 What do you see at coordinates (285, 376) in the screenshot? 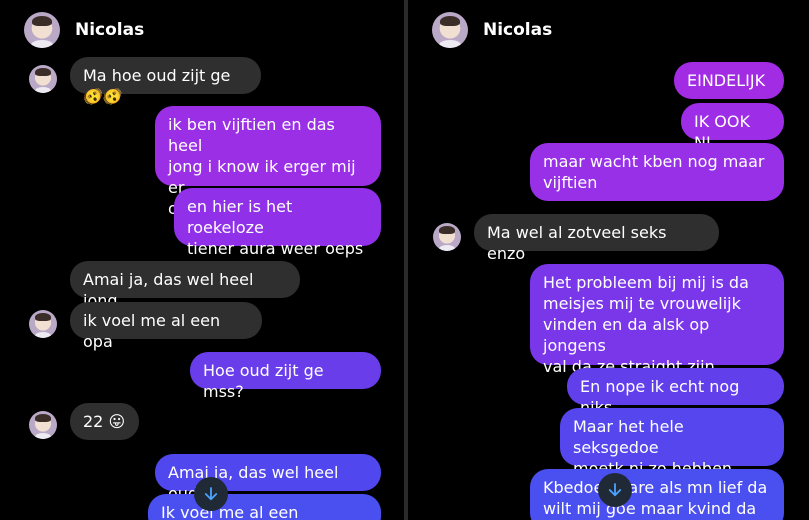
I see `outgoing-message: Hoe oud zijt ge mss?` at bounding box center [285, 376].